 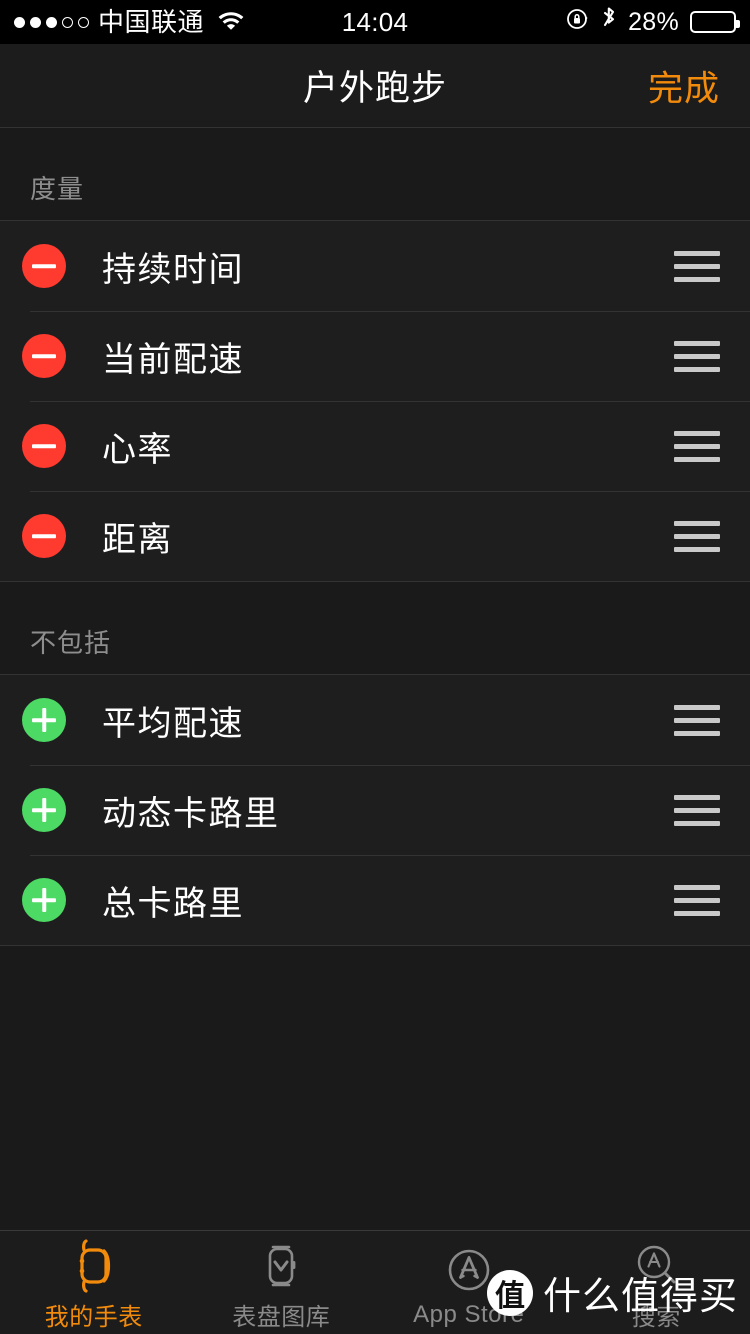 I want to click on metric-label: 当前配速, so click(x=173, y=359).